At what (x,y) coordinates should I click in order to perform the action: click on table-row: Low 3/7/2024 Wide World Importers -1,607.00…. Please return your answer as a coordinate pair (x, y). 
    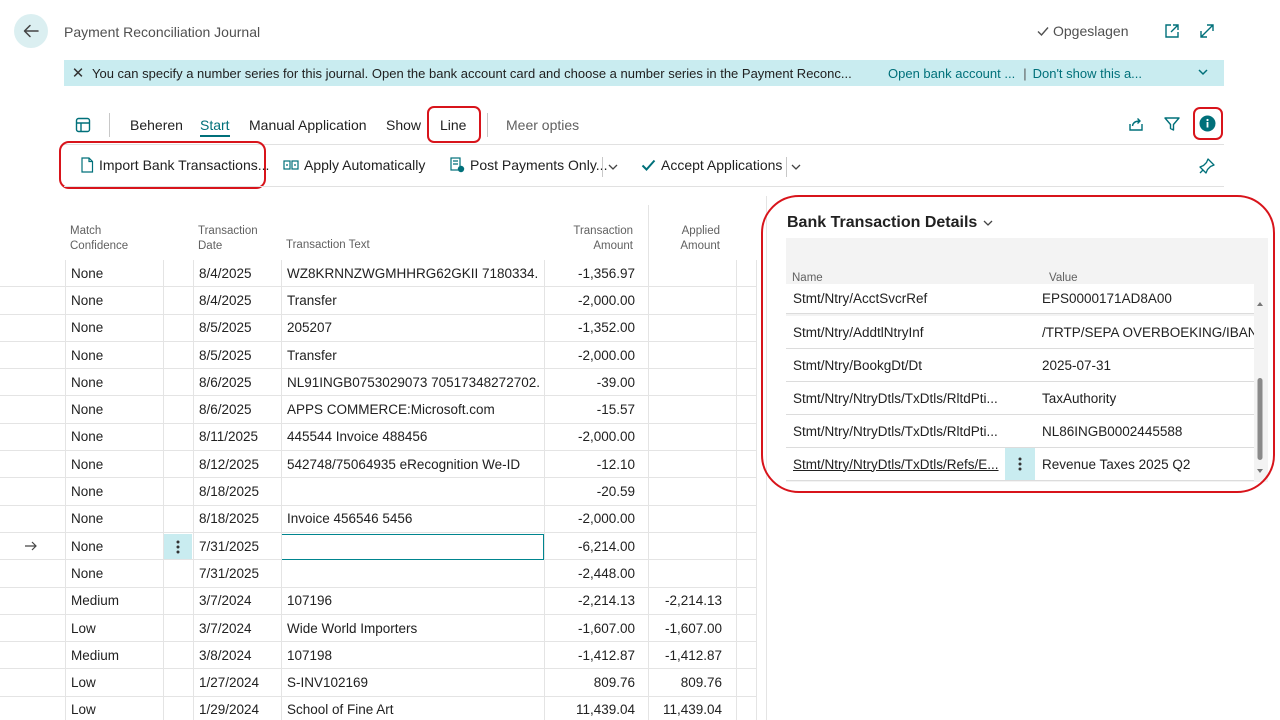
    Looking at the image, I should click on (378, 629).